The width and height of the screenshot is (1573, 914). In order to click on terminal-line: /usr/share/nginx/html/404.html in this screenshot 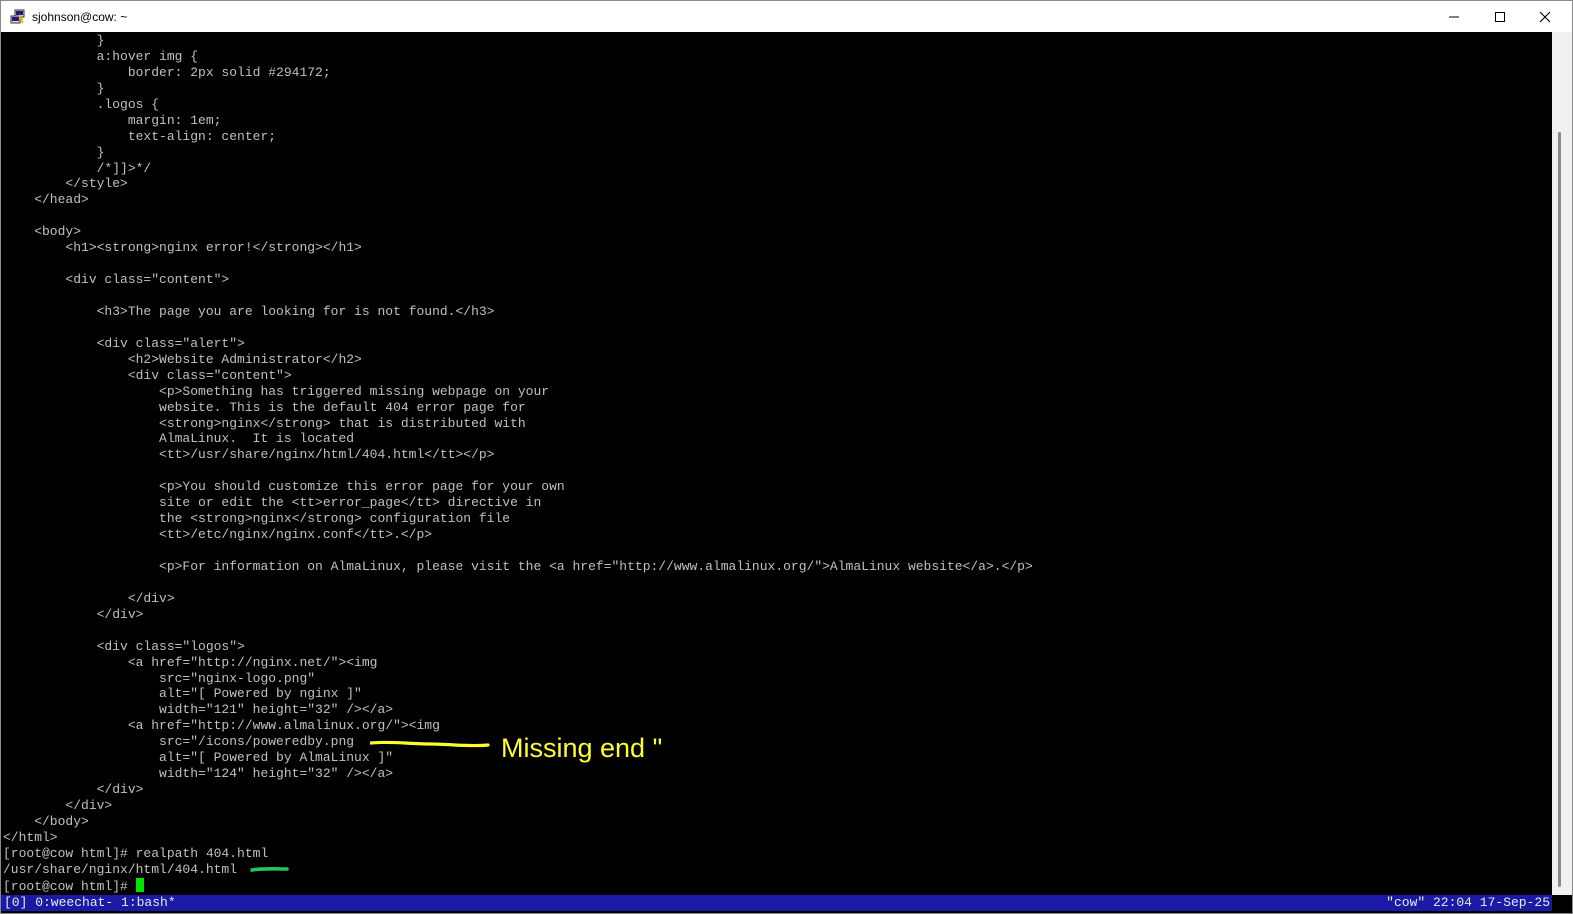, I will do `click(120, 869)`.